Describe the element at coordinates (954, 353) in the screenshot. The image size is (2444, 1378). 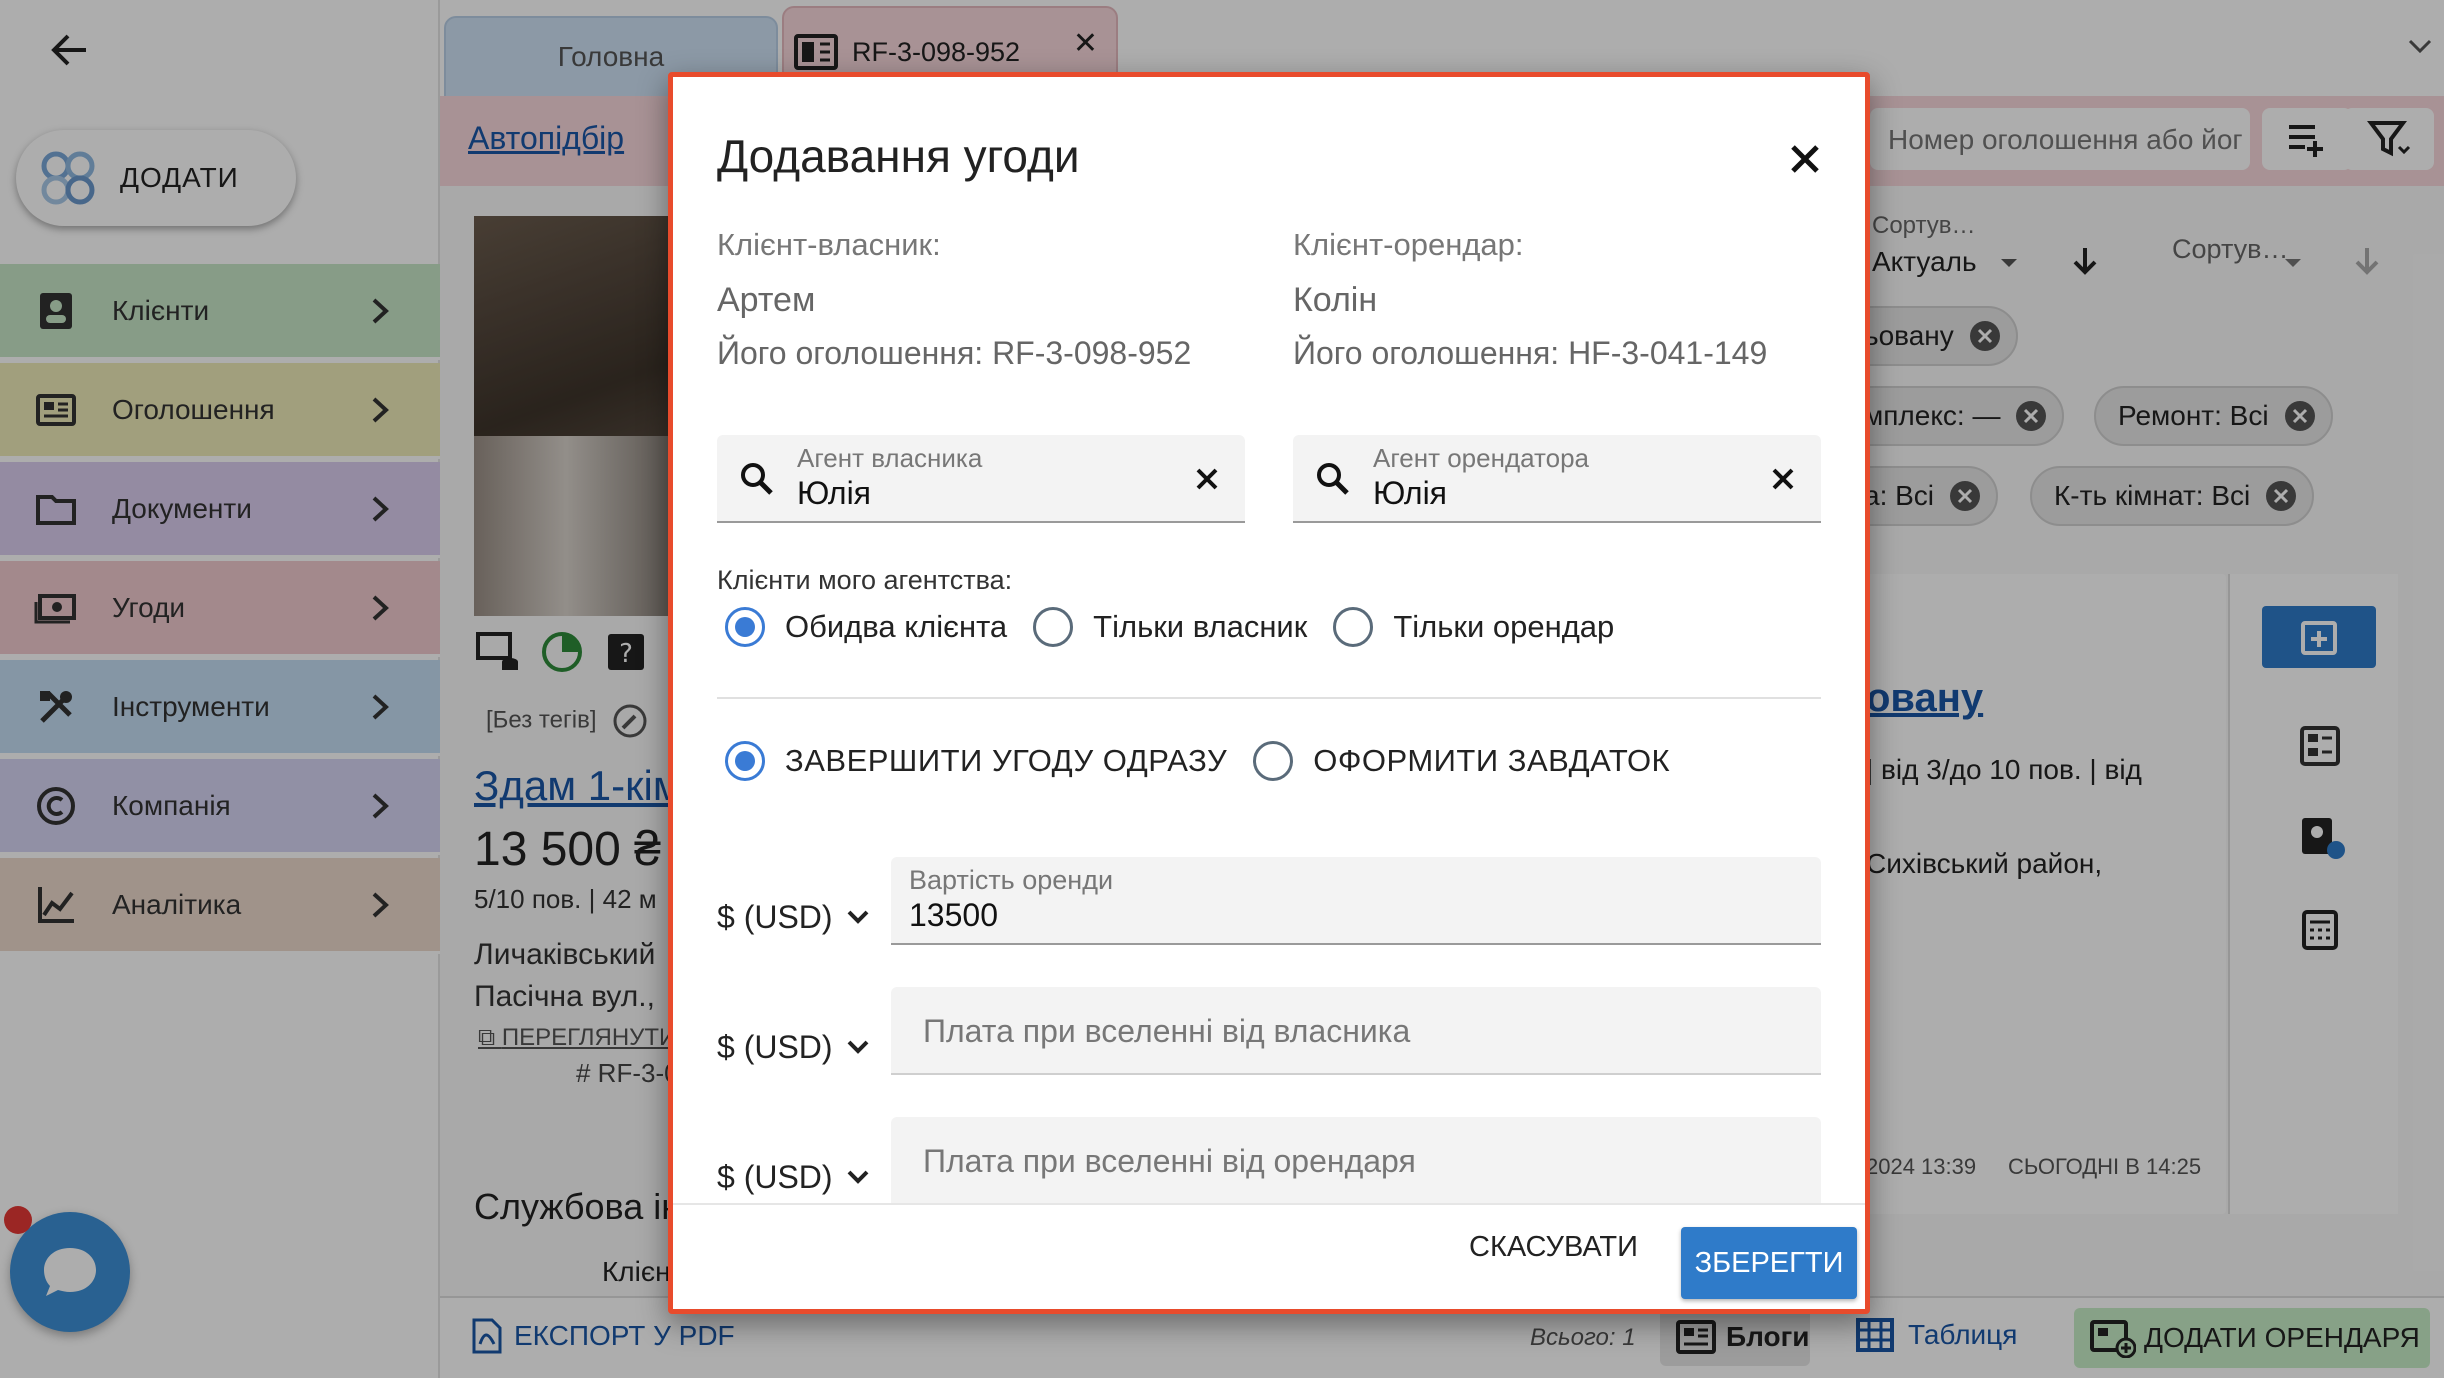
I see `owner-ad: Його оголошення: RF-3-098-952` at that location.